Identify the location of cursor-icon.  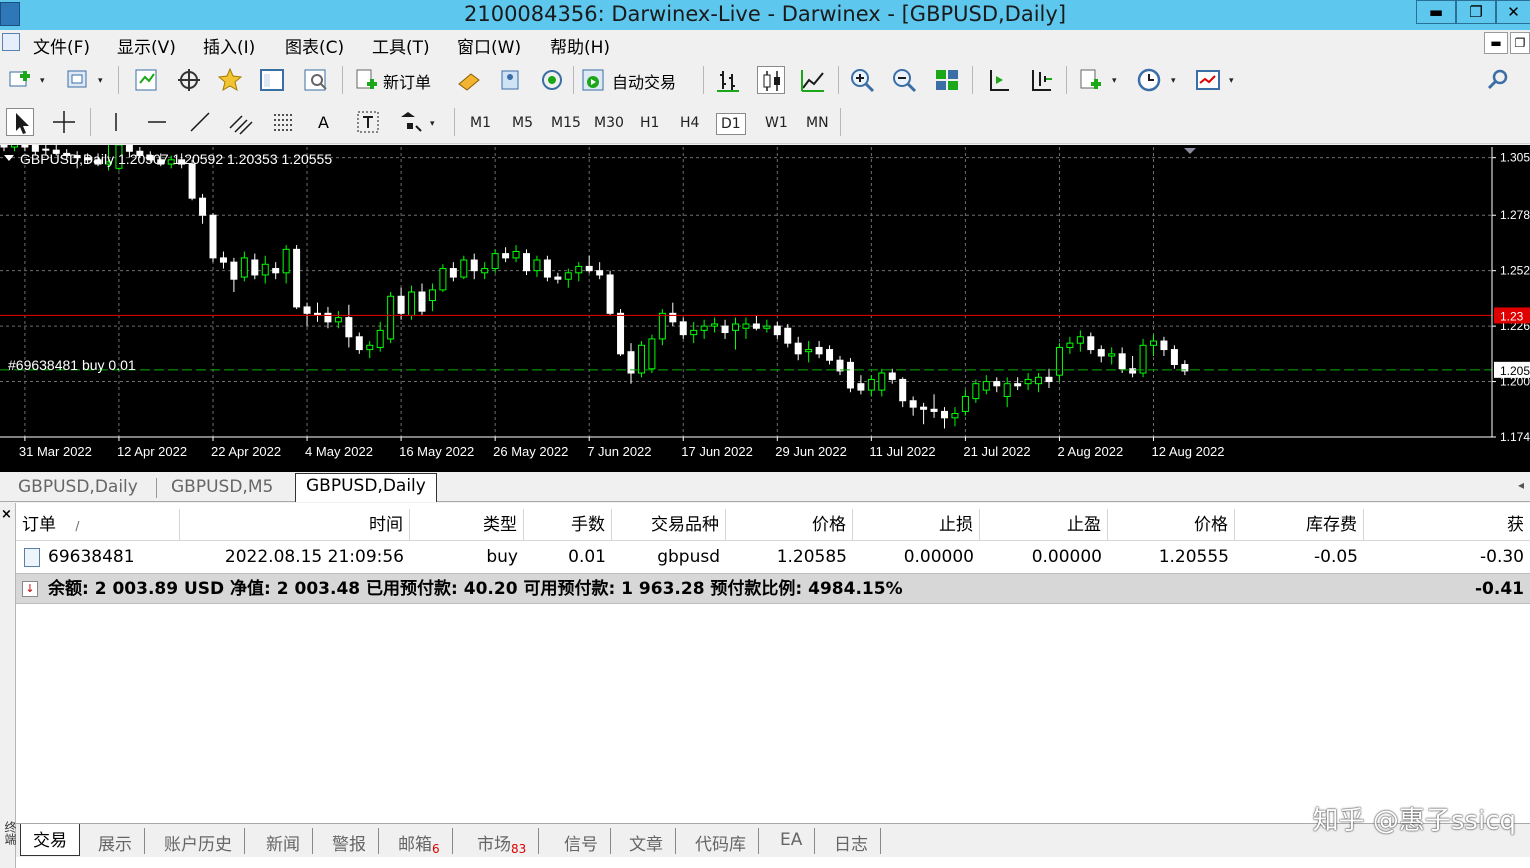
(20, 122).